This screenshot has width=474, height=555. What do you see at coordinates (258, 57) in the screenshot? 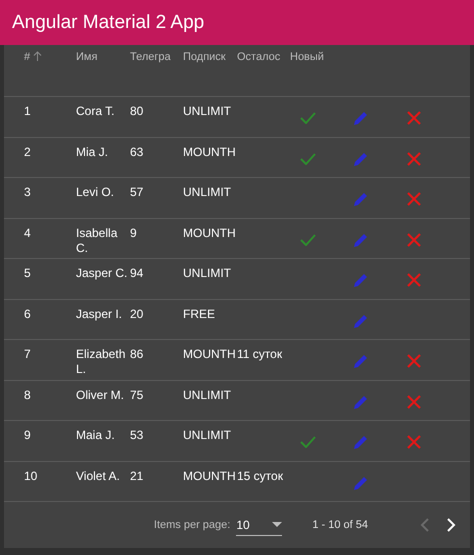
I see `column-header: Осталос` at bounding box center [258, 57].